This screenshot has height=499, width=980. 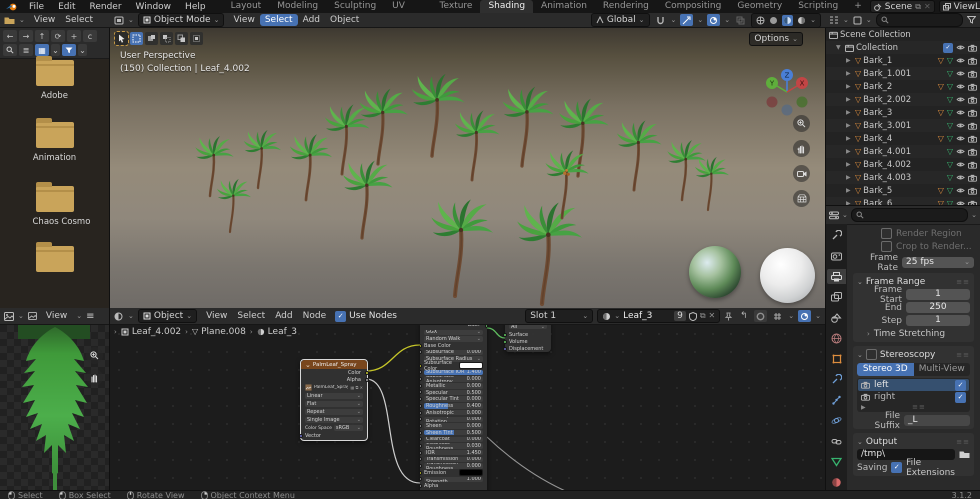 I want to click on folder-item: Adobe, so click(x=55, y=78).